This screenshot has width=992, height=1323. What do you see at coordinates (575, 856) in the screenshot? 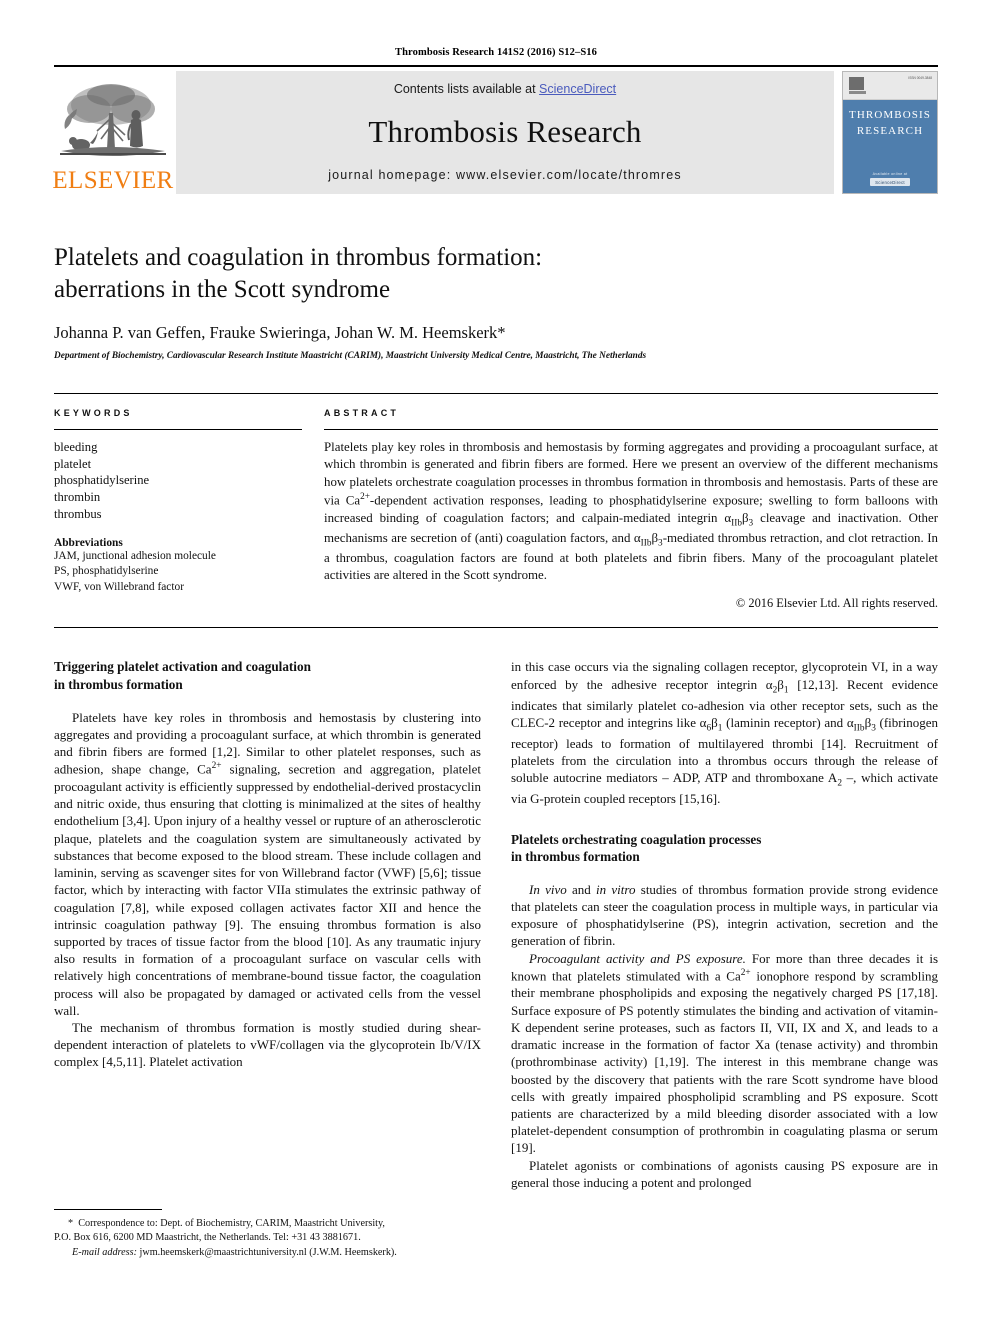
I see `heading2-line2: in thrombus formation` at bounding box center [575, 856].